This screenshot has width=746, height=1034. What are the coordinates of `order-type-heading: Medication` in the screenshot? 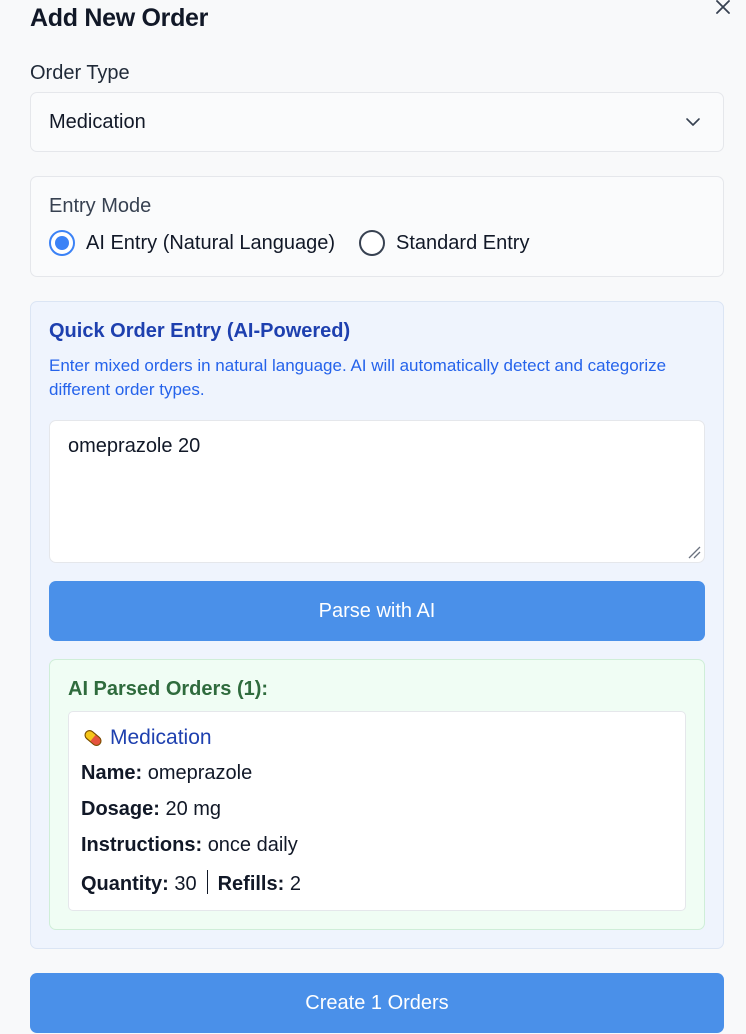 It's located at (146, 738).